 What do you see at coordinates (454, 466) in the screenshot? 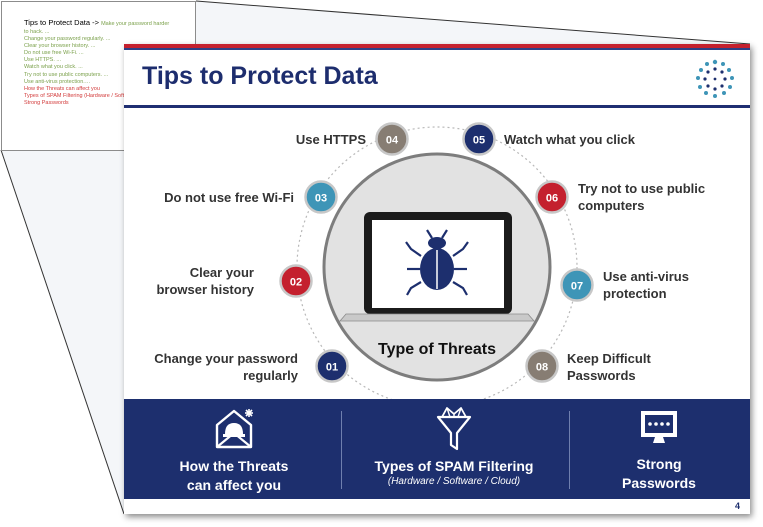
I see `banner-spam-title: Types of SPAM Filtering` at bounding box center [454, 466].